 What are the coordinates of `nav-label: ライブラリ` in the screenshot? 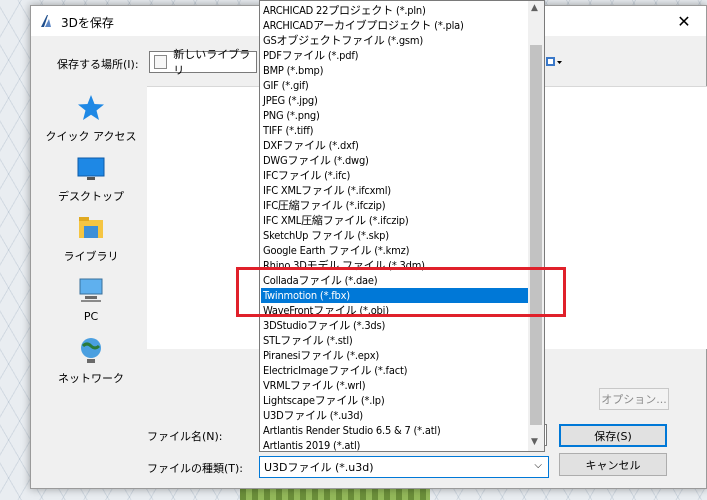 It's located at (91, 256).